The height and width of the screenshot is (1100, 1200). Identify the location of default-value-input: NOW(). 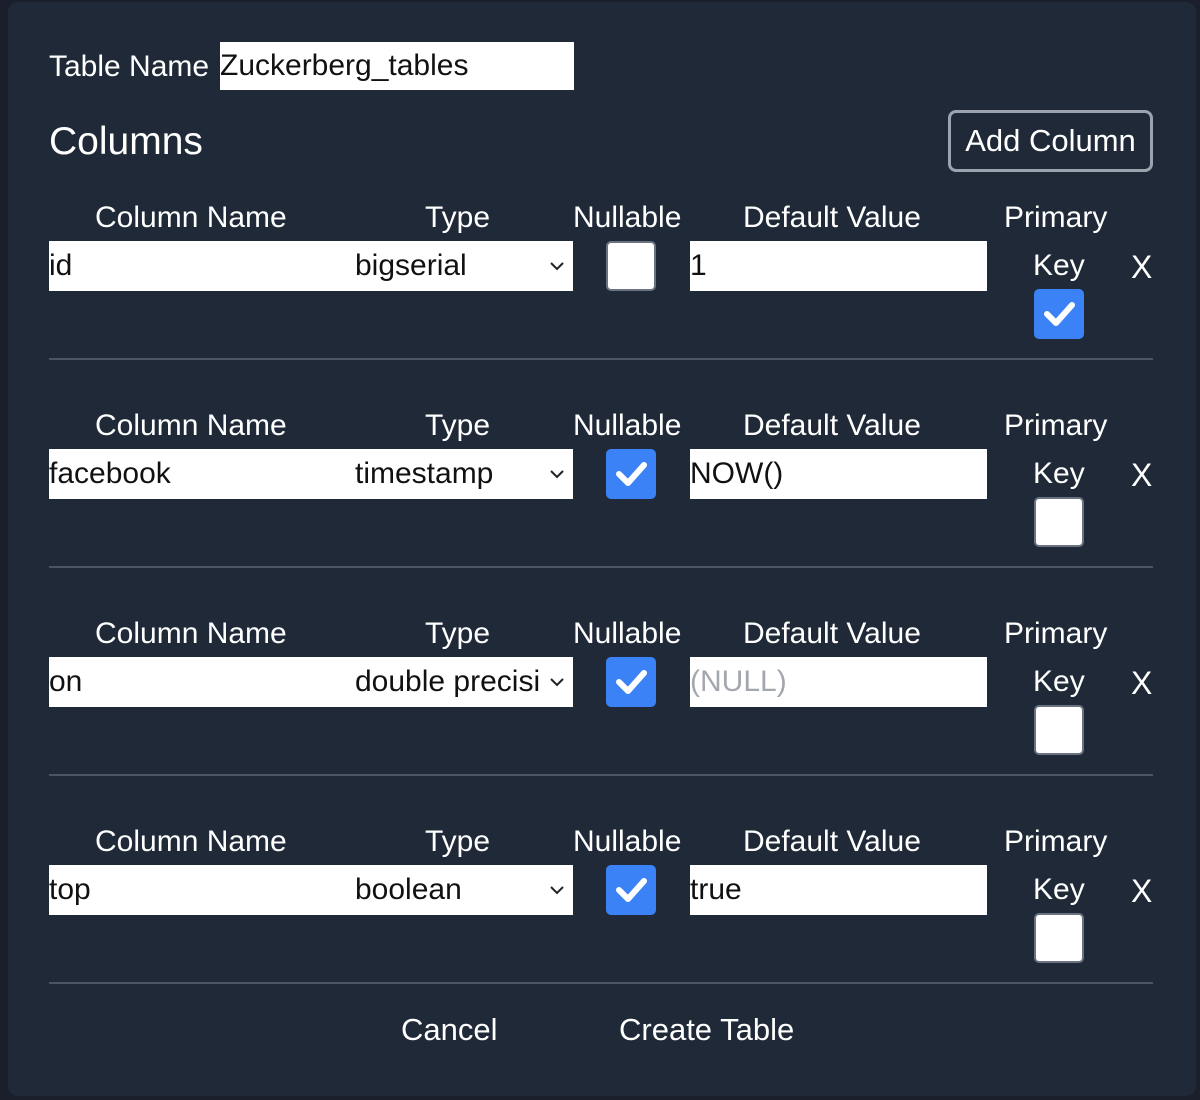
(838, 474).